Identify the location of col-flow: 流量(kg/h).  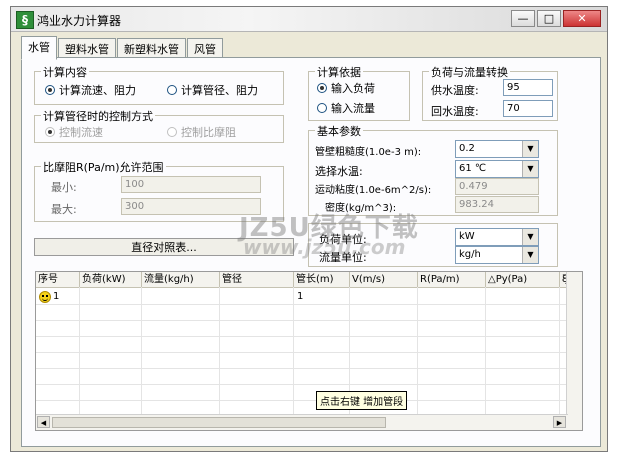
(181, 279).